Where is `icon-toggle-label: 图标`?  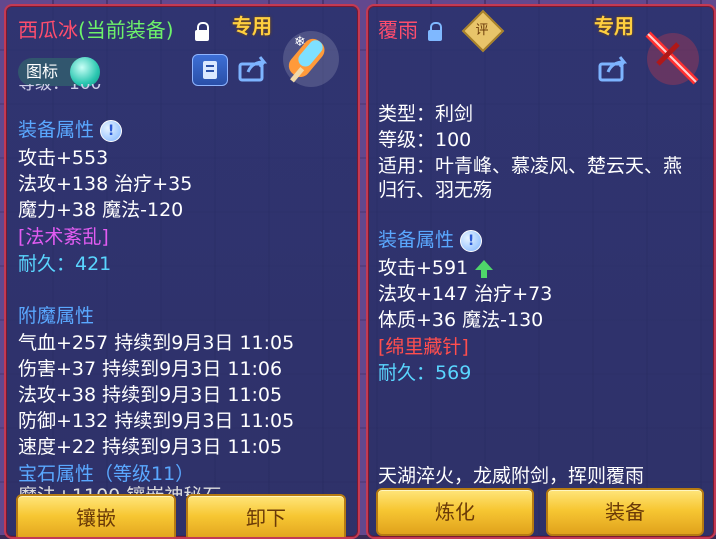 icon-toggle-label: 图标 is located at coordinates (42, 71).